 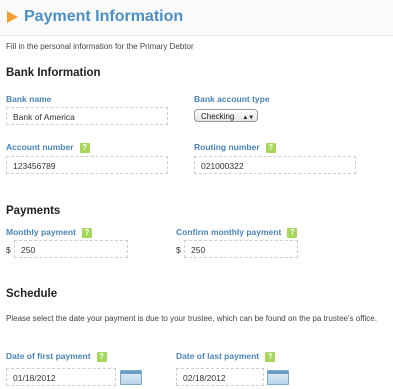 I want to click on last-payment-date-label-text: Date of last payment, so click(x=218, y=356).